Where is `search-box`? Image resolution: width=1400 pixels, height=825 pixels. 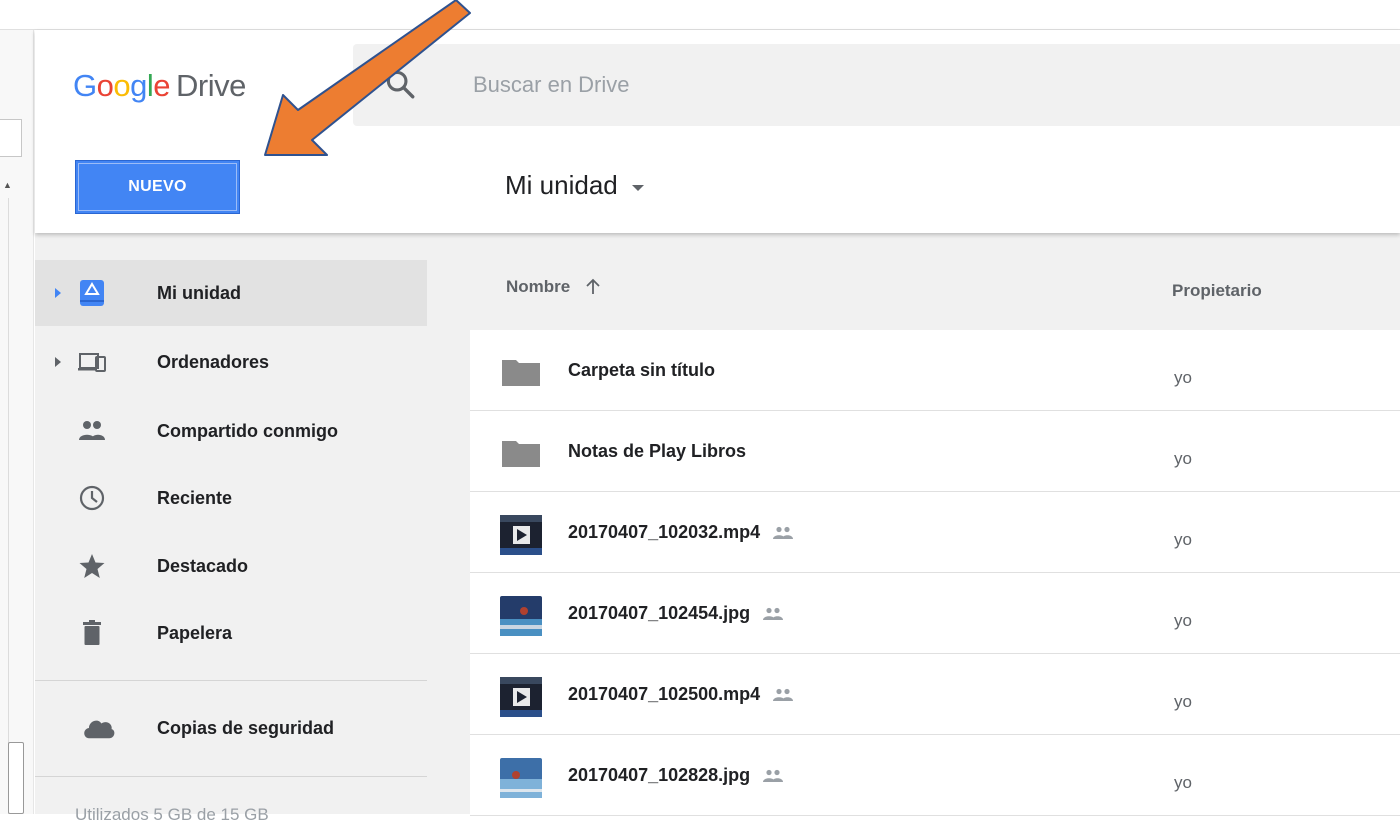 search-box is located at coordinates (876, 85).